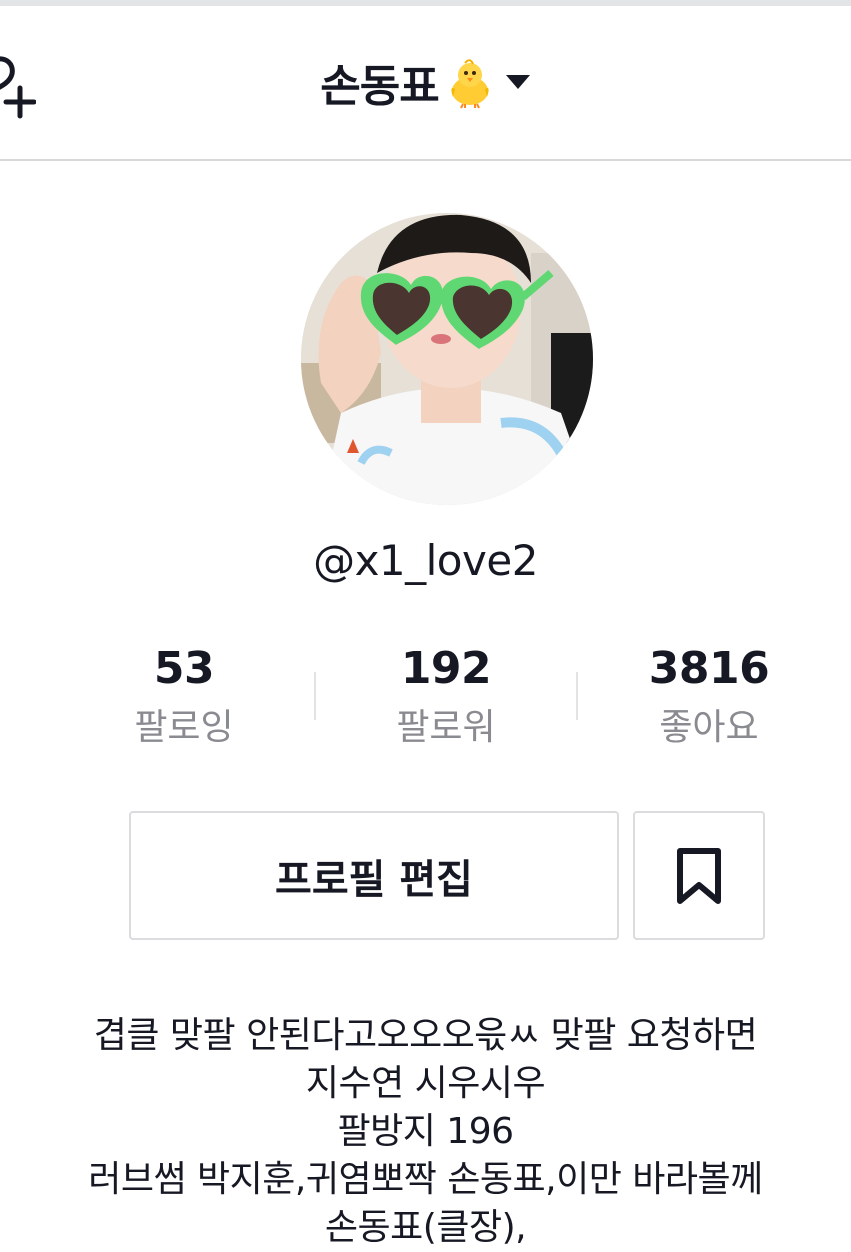  What do you see at coordinates (709, 668) in the screenshot?
I see `likes-count: 3816` at bounding box center [709, 668].